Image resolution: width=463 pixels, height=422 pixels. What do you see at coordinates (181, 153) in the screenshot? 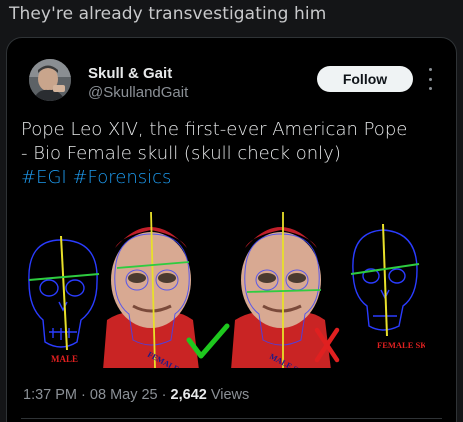
I see `tweet-text-line-2: - Bio Female skull (skull check only)` at bounding box center [181, 153].